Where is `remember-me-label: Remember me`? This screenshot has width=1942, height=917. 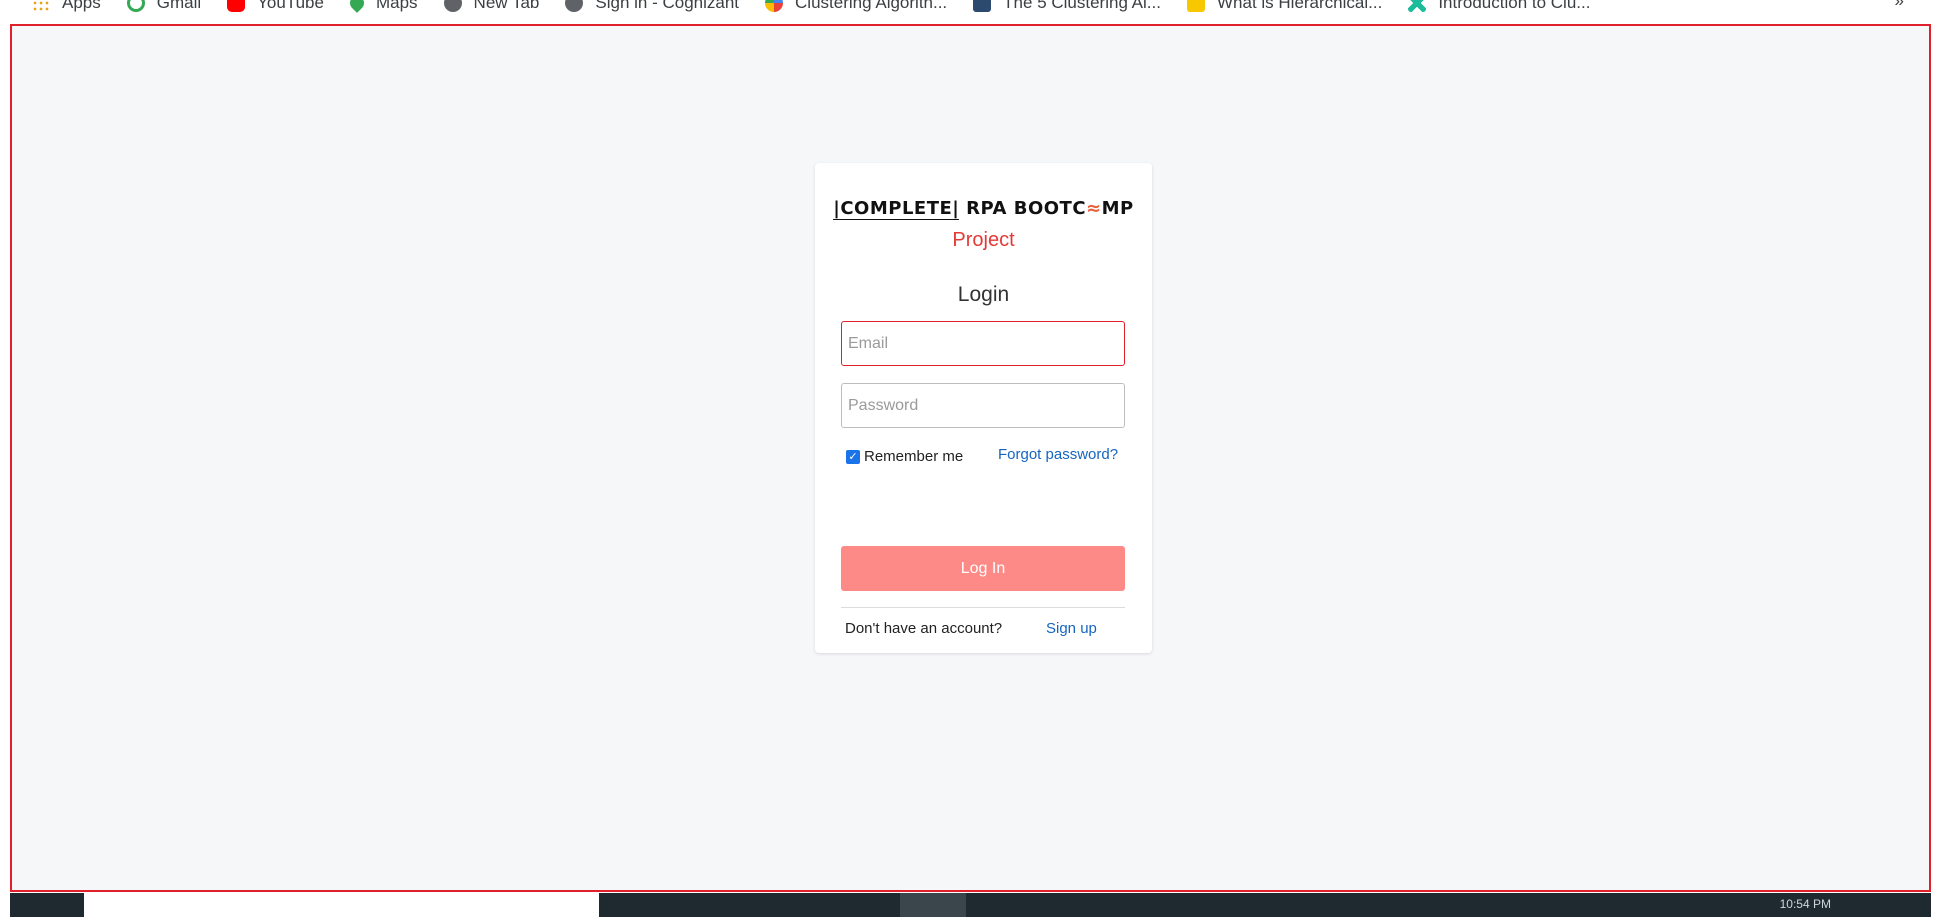 remember-me-label: Remember me is located at coordinates (914, 456).